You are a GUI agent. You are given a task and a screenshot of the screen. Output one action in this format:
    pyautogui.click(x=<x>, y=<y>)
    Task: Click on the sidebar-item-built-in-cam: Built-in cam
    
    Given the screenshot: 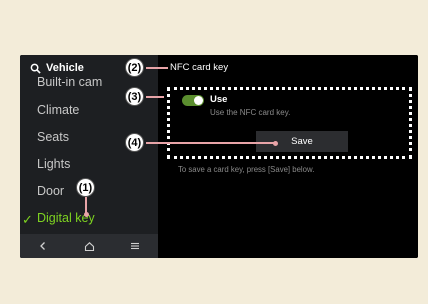 What is the action you would take?
    pyautogui.click(x=69, y=84)
    